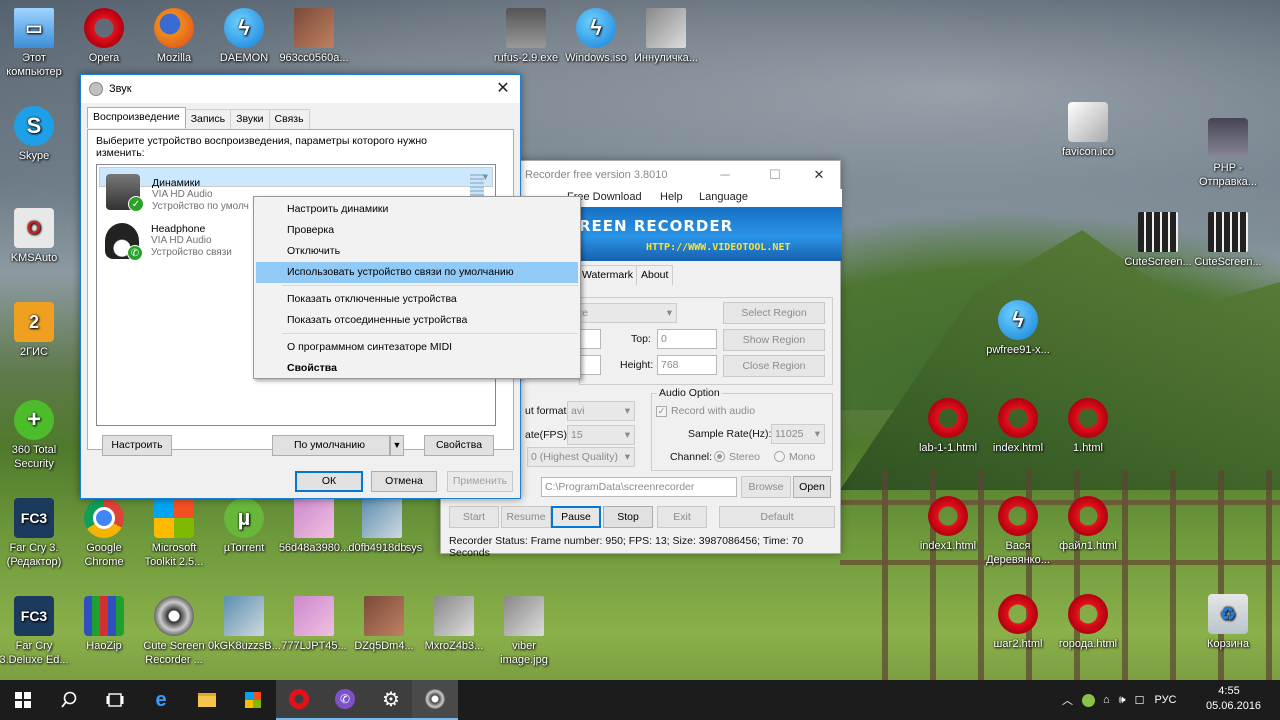 This screenshot has width=1280, height=720. What do you see at coordinates (948, 426) in the screenshot?
I see `desktop-icon-lab-html: lab-1-1.html` at bounding box center [948, 426].